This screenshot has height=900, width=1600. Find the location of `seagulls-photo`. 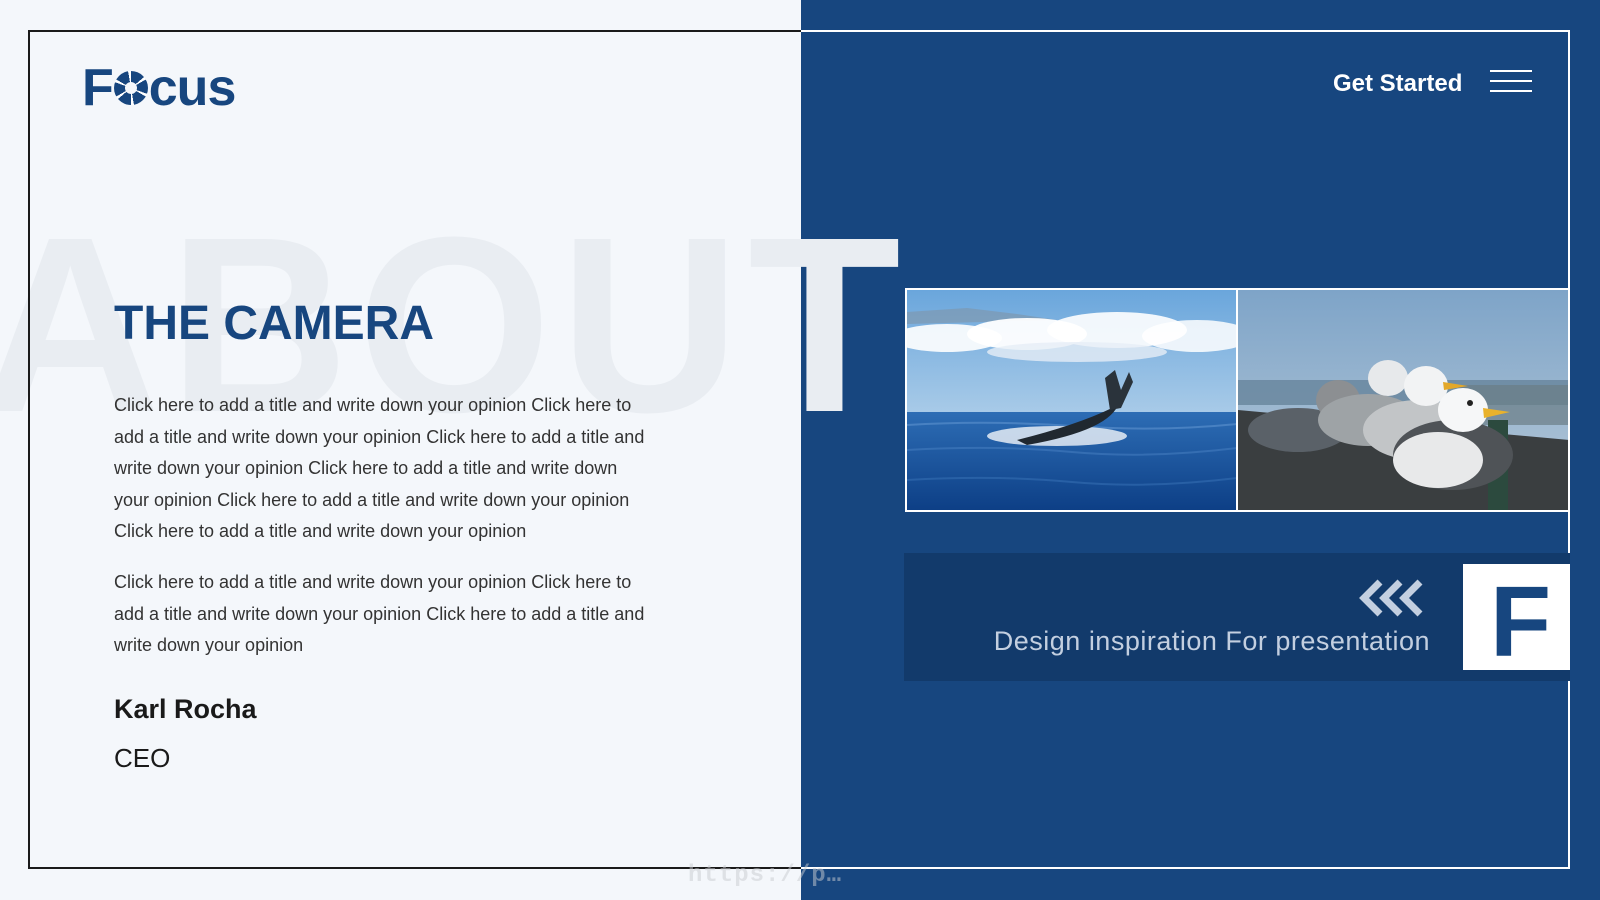

seagulls-photo is located at coordinates (1403, 400).